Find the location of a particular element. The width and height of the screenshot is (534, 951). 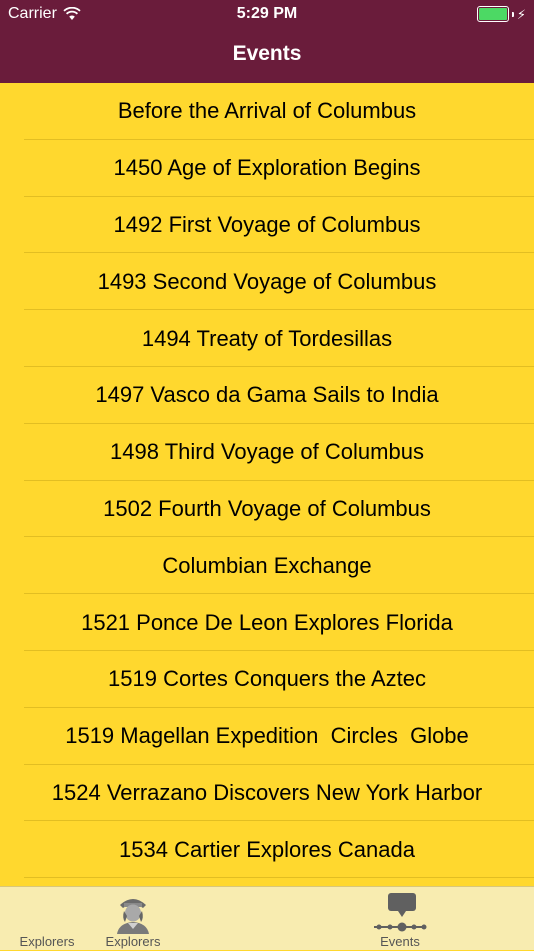

battery-indicator: ⚡ is located at coordinates (501, 14).